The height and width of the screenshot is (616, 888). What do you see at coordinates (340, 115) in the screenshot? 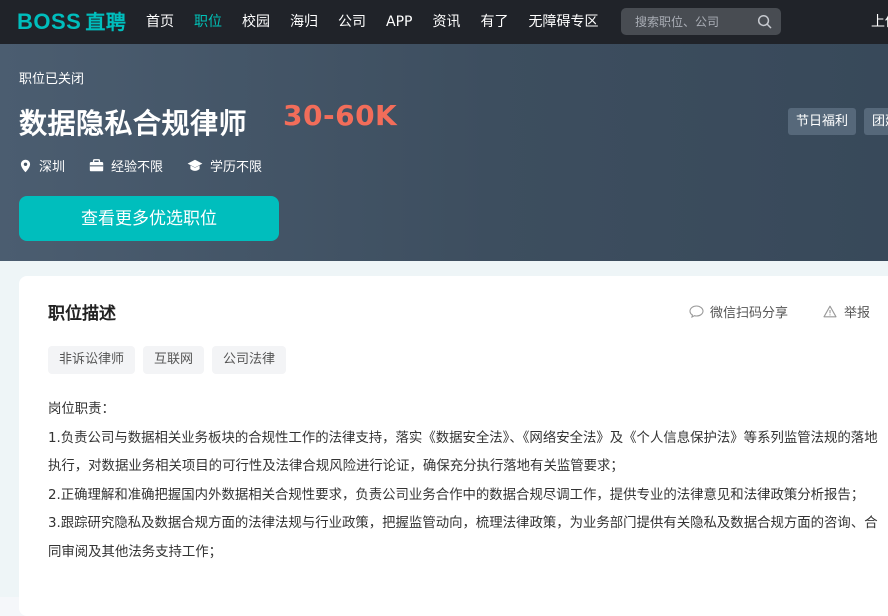
I see `job-salary: 30-60K` at bounding box center [340, 115].